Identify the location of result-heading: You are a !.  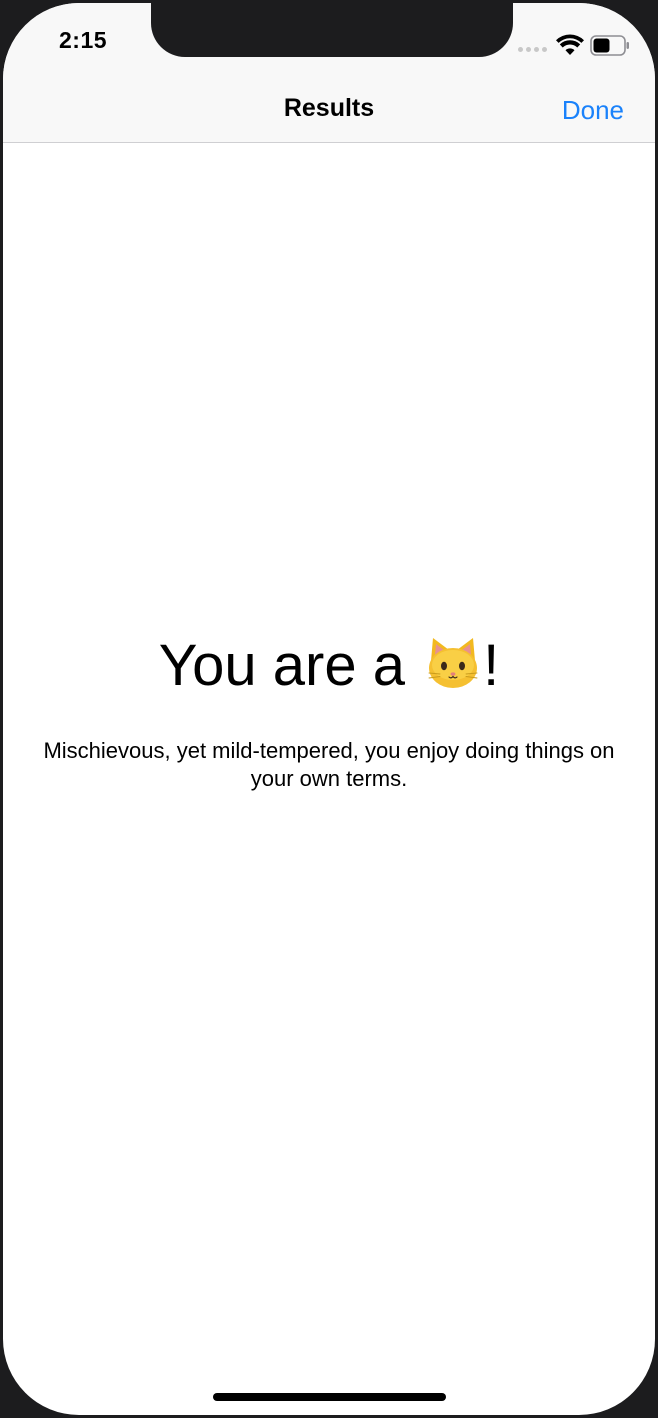
(329, 666).